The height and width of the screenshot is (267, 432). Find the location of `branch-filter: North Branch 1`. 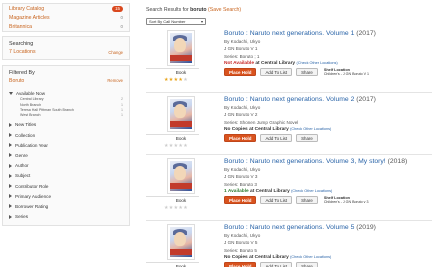

branch-filter: North Branch 1 is located at coordinates (71, 105).